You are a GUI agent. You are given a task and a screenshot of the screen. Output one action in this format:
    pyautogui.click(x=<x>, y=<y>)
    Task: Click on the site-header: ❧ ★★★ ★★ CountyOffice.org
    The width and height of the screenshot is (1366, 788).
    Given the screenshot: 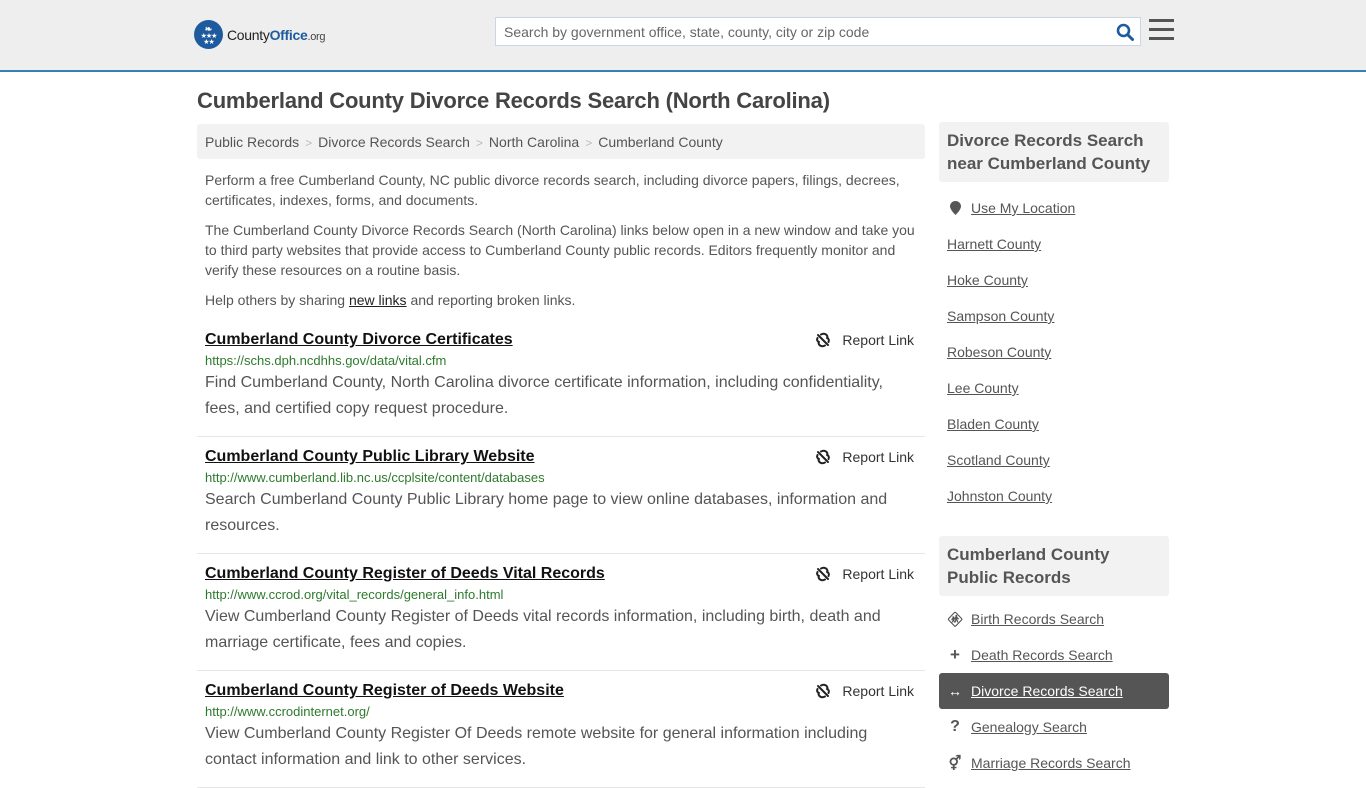 What is the action you would take?
    pyautogui.click(x=683, y=36)
    